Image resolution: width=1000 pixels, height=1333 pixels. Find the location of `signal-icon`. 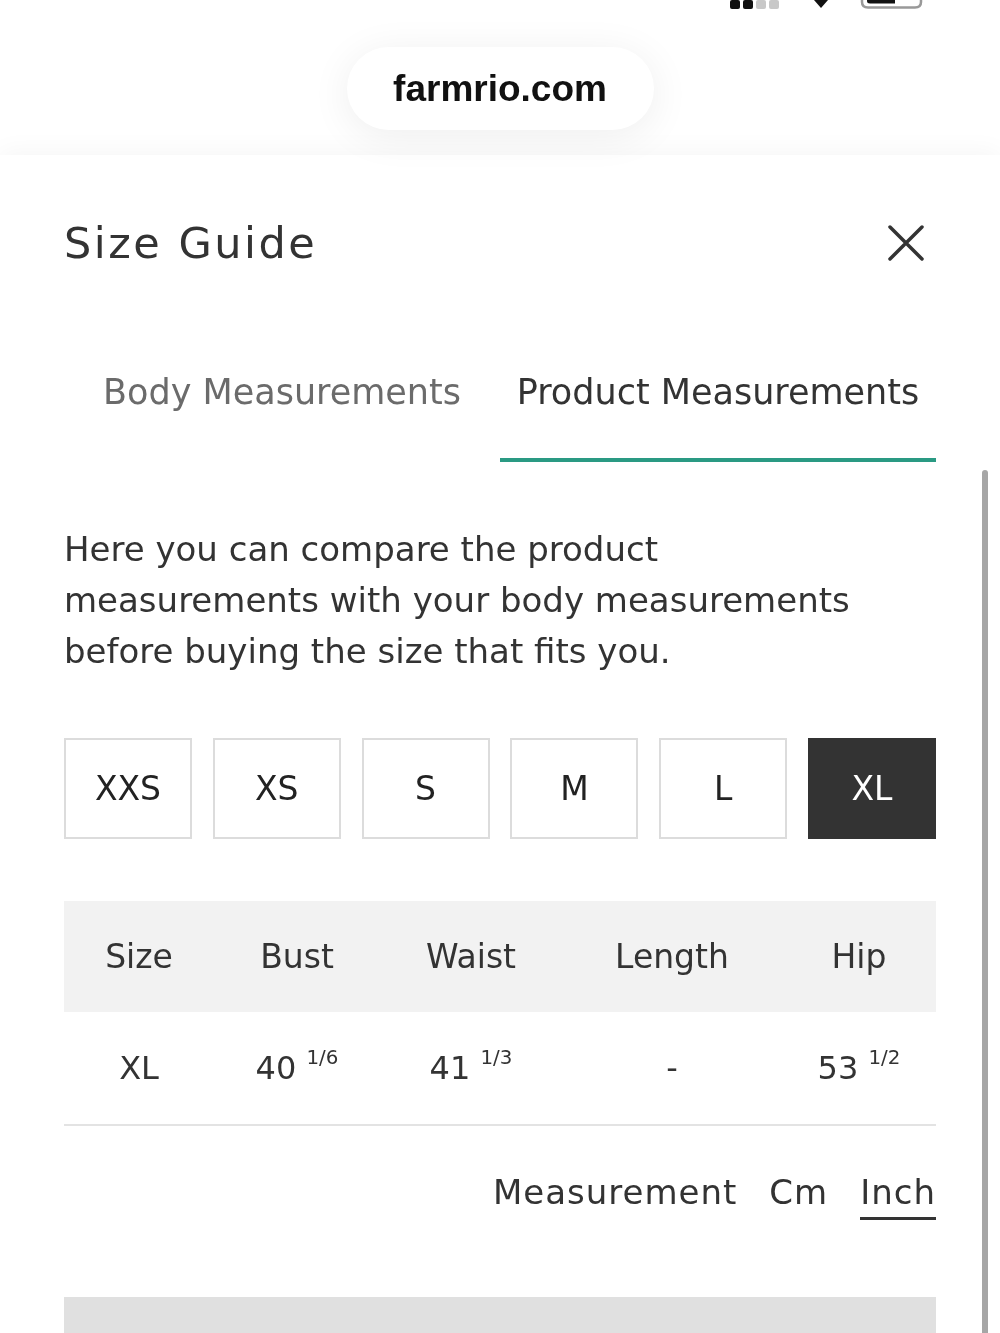

signal-icon is located at coordinates (755, 4).